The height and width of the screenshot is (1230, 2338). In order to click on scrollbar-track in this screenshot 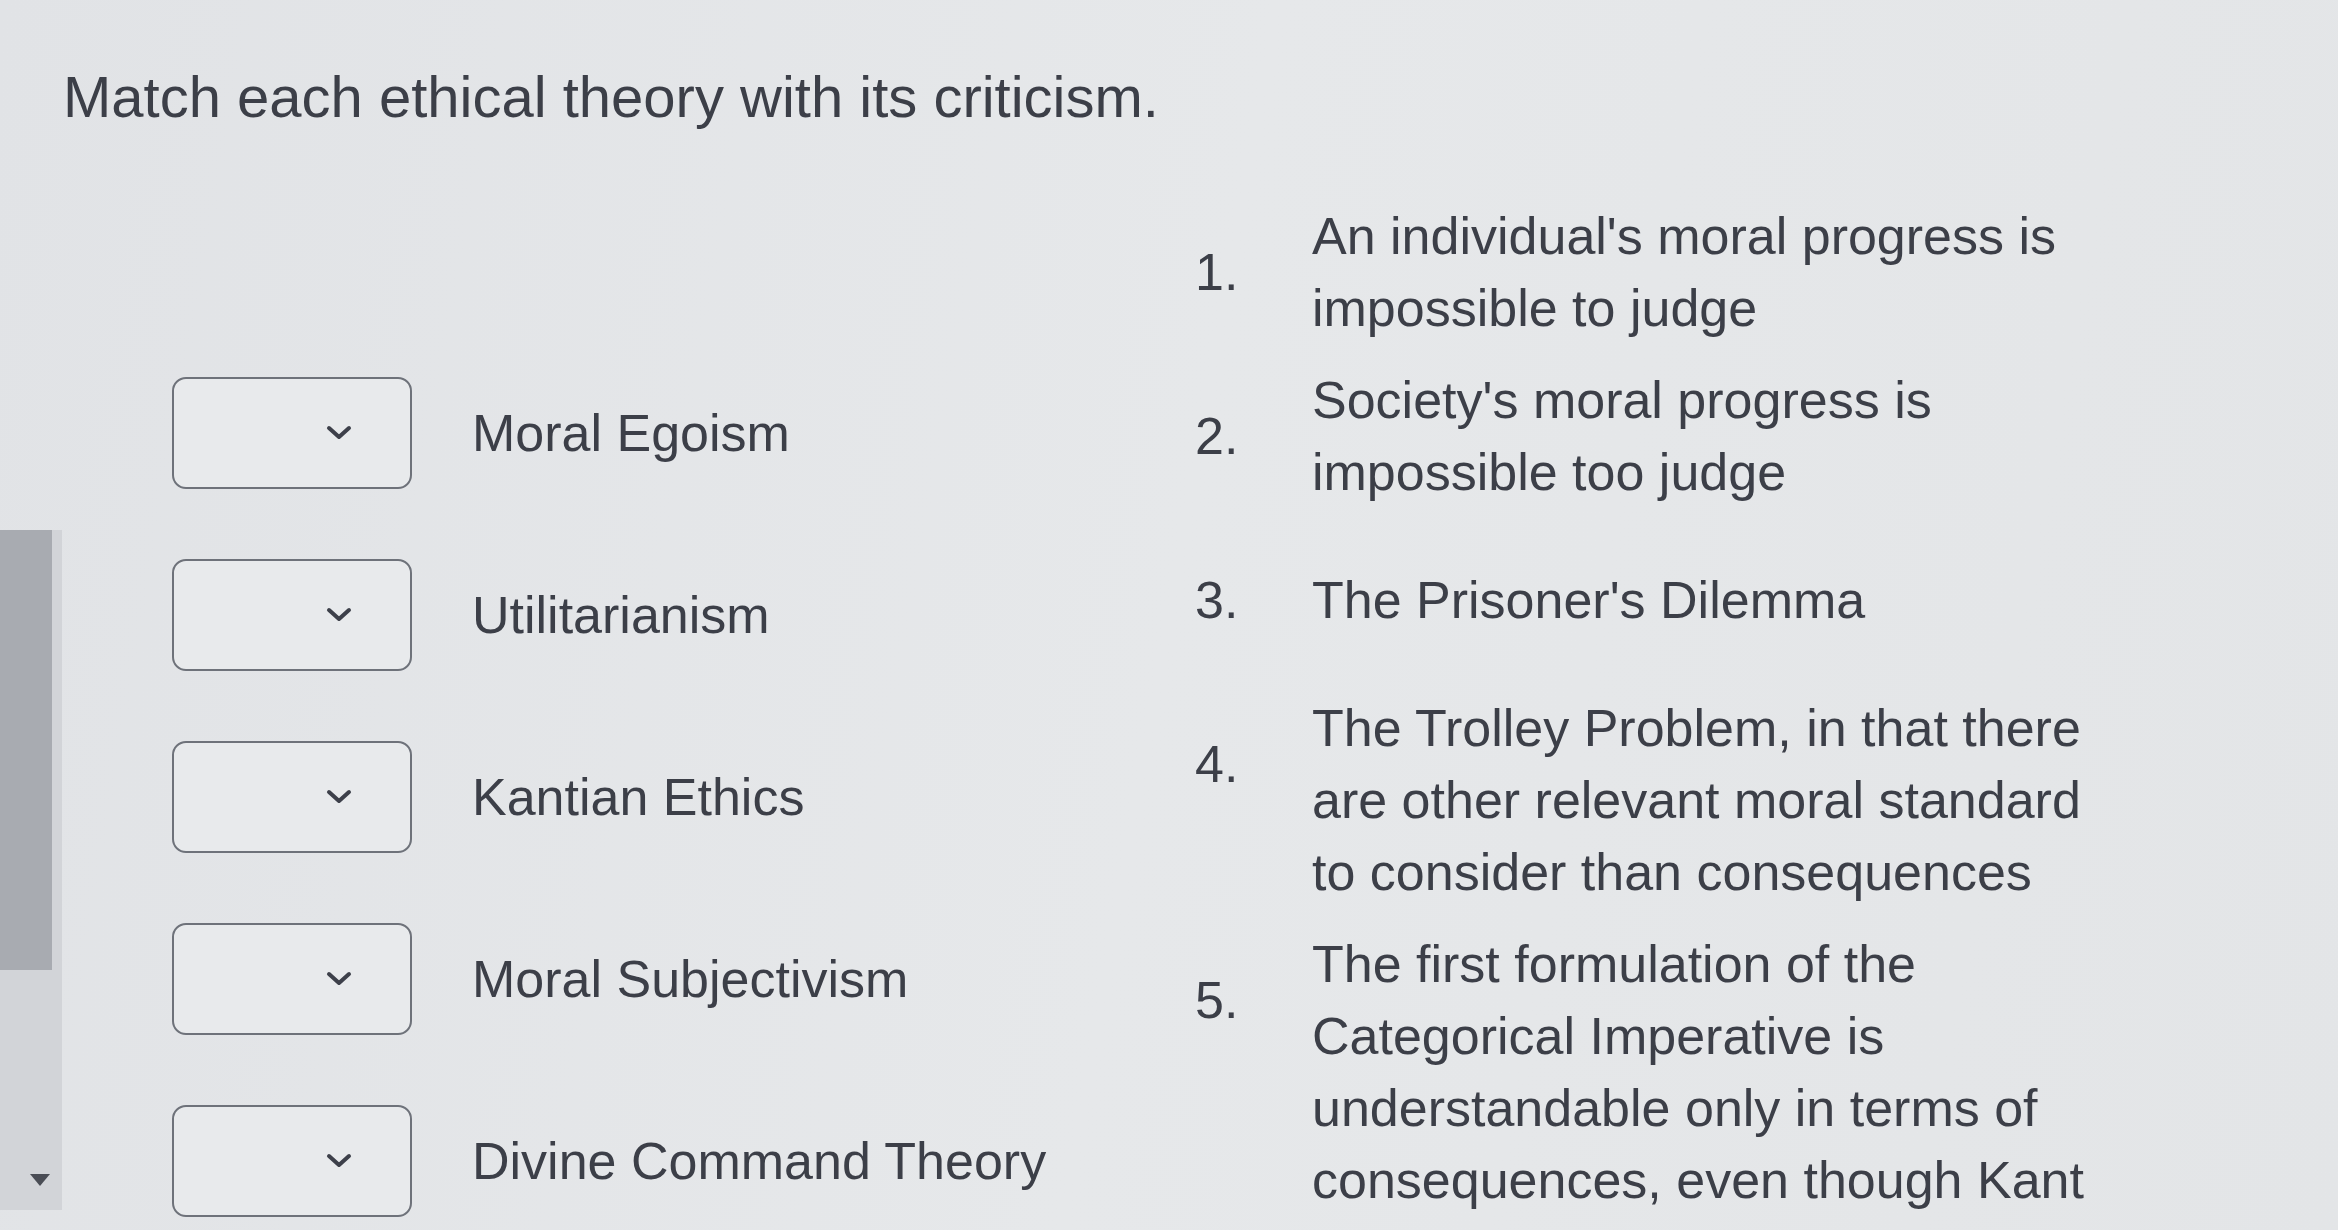, I will do `click(31, 870)`.